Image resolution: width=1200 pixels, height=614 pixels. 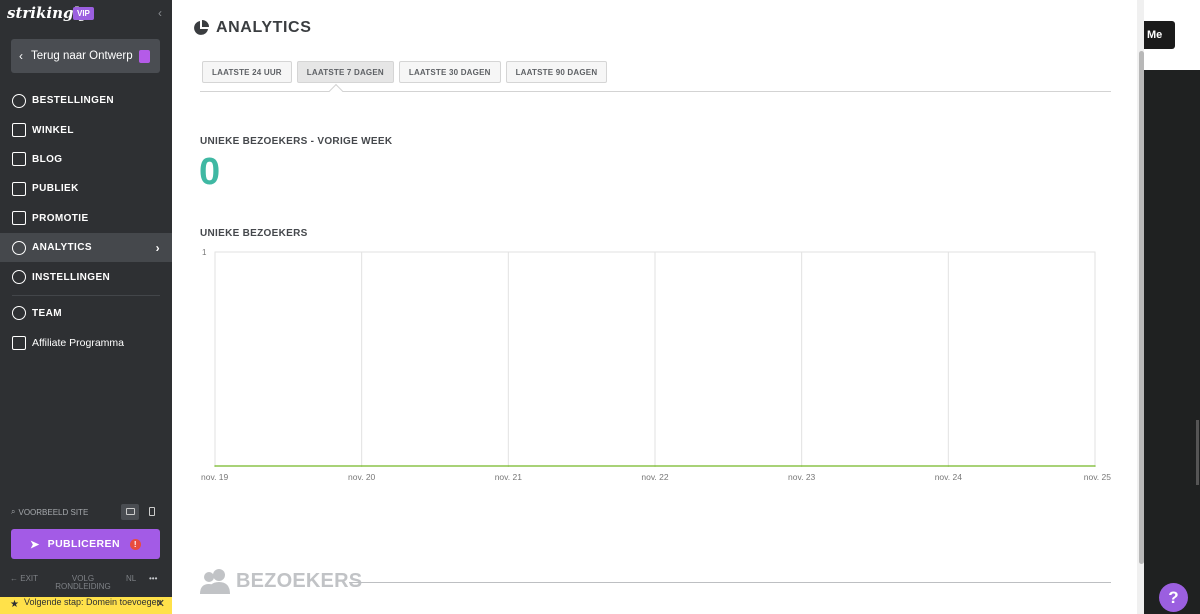 I want to click on visitors-section-text: BEZOEKERS, so click(x=299, y=580).